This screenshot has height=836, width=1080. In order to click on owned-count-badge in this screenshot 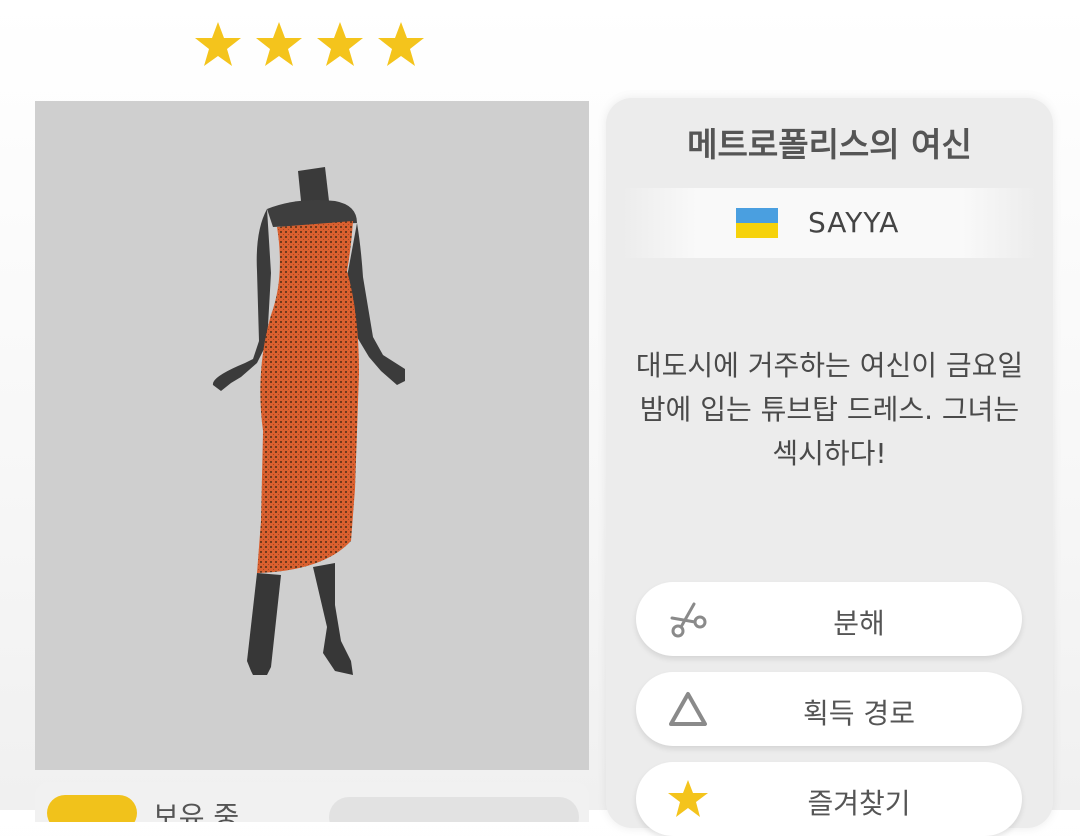, I will do `click(92, 808)`.